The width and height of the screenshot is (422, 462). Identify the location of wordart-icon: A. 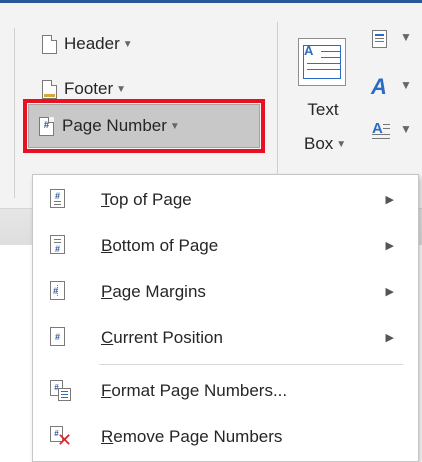
(379, 87).